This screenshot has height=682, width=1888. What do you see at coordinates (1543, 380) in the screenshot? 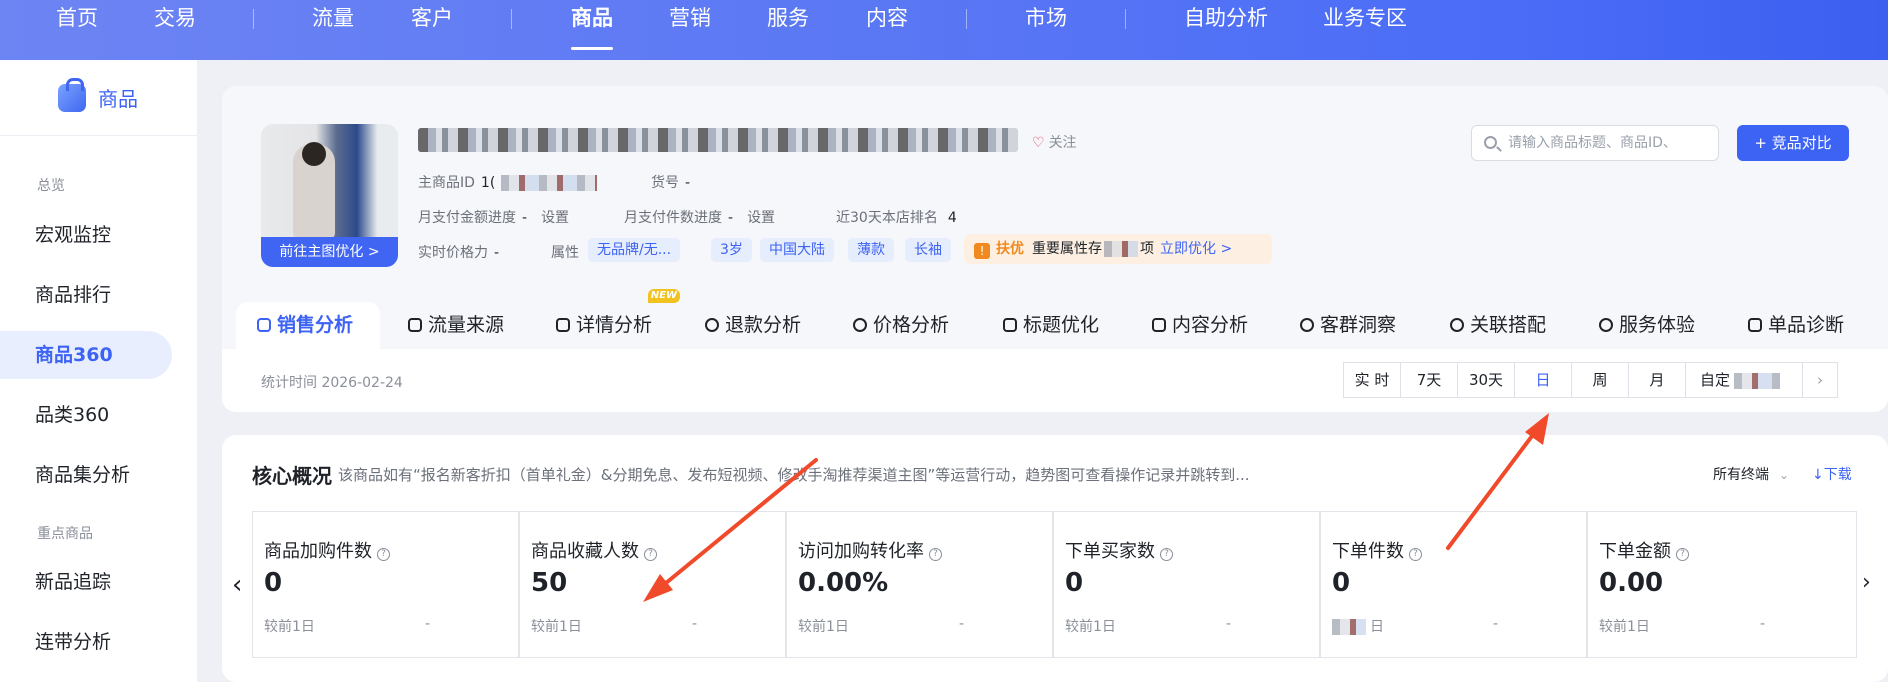
I see `period-day: 日` at bounding box center [1543, 380].